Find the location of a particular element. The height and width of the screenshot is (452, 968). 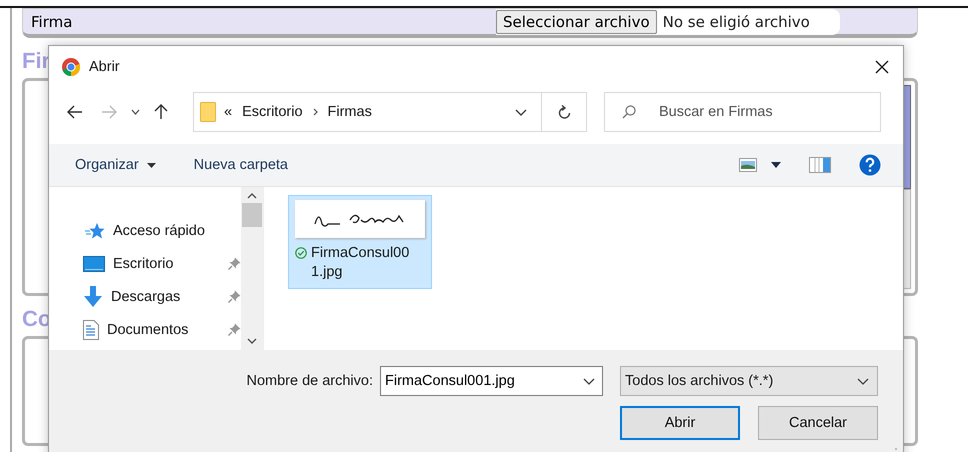

scrollbar-thumb is located at coordinates (252, 215).